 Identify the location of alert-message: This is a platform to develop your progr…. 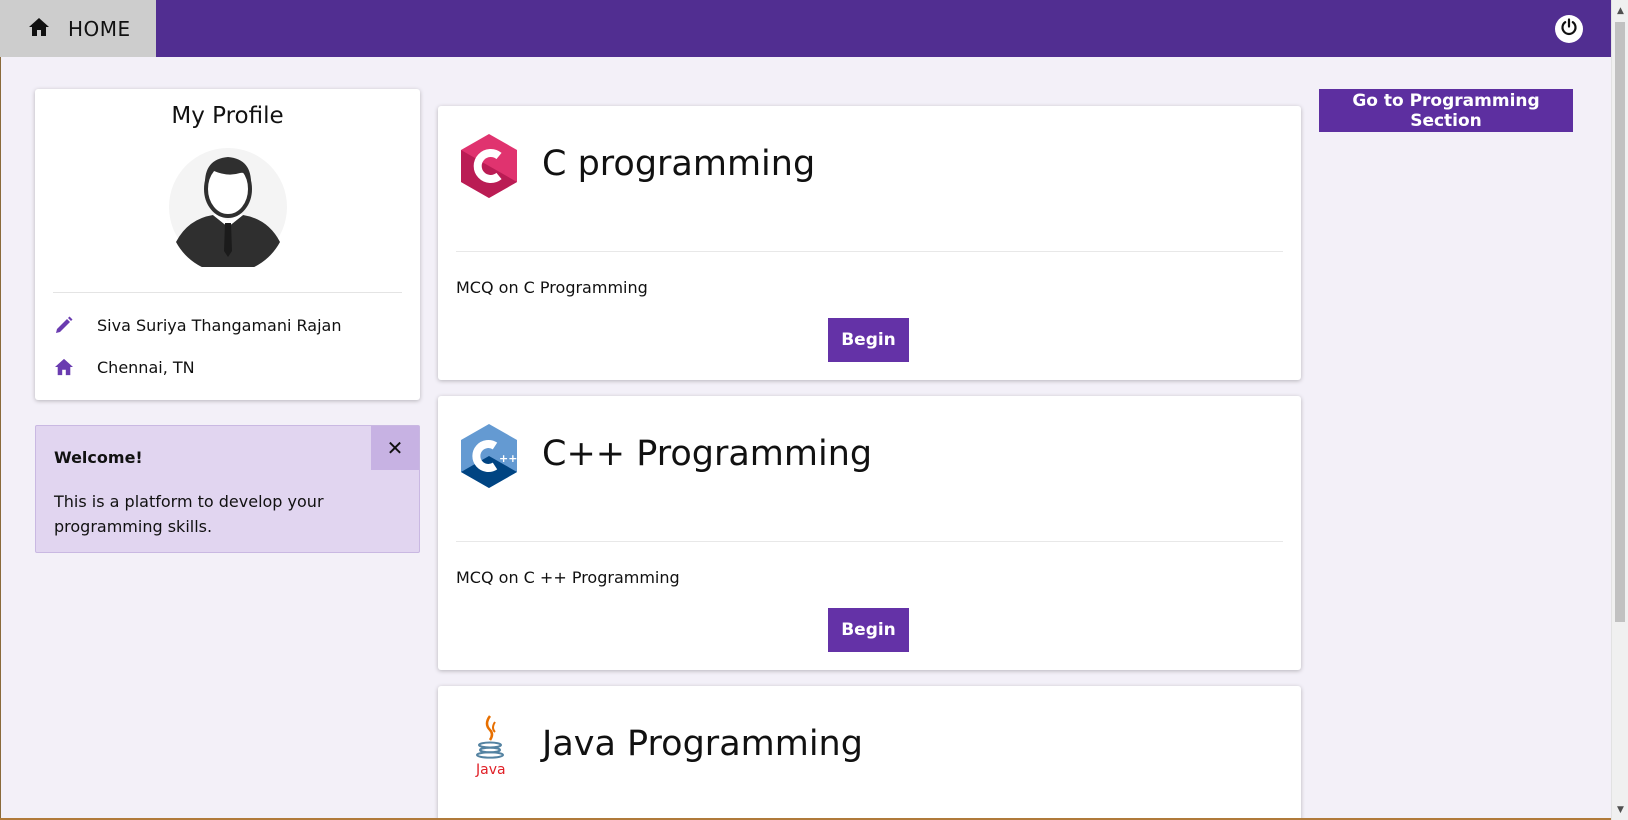
(189, 514).